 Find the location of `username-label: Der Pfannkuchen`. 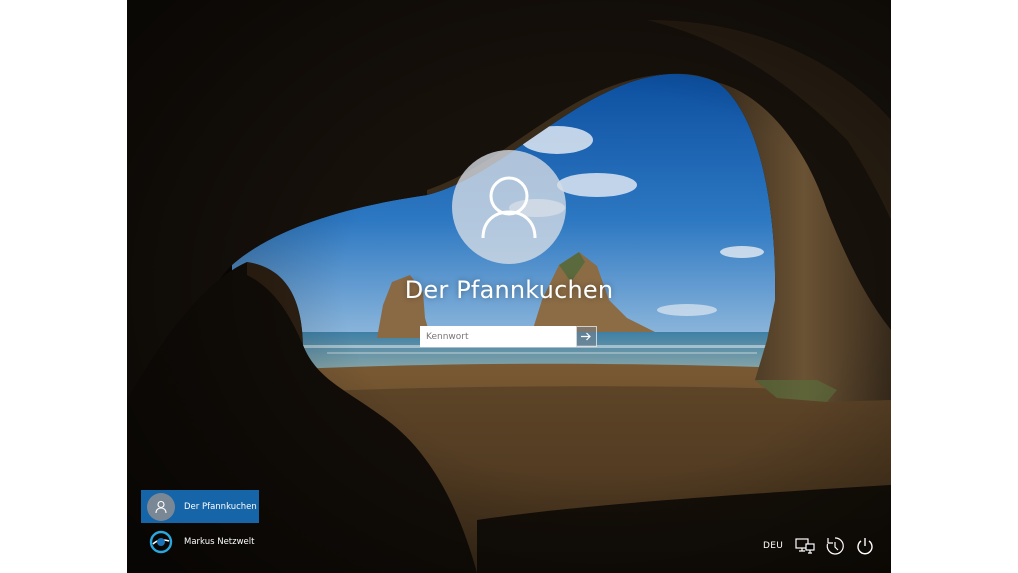

username-label: Der Pfannkuchen is located at coordinates (509, 290).